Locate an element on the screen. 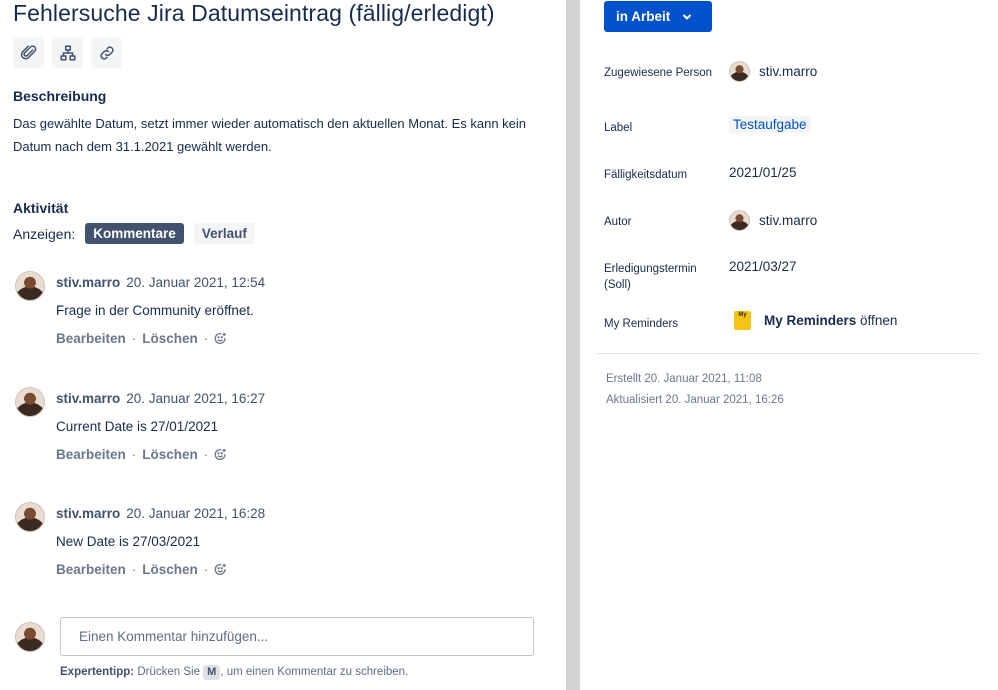  label-chip: Testaufgabe is located at coordinates (770, 124).